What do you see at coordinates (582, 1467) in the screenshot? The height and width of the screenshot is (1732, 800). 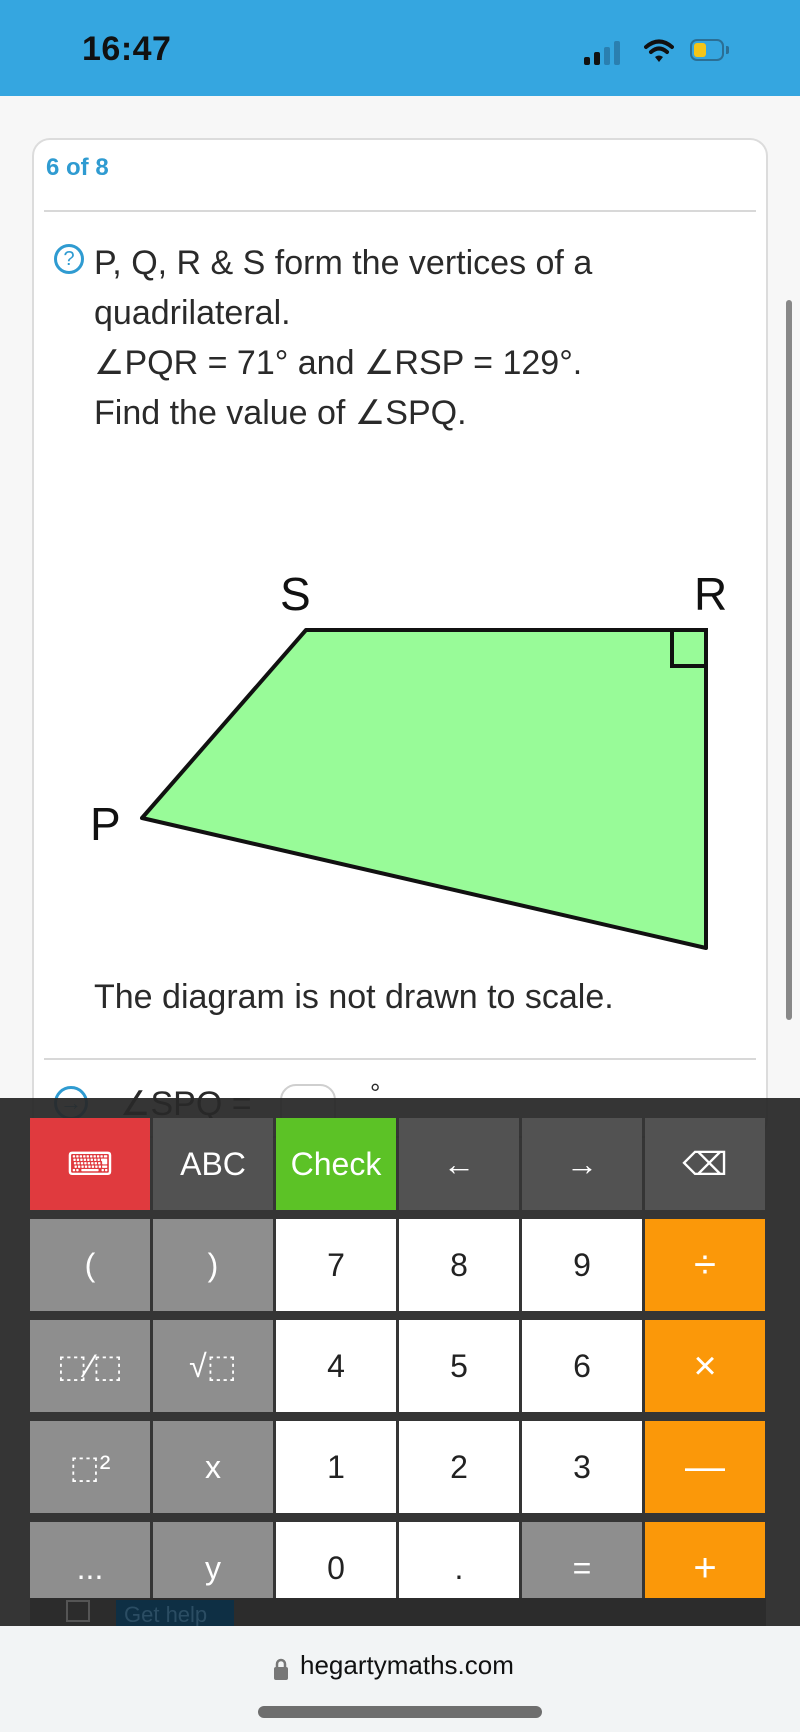 I see `key-digit-3: 3` at bounding box center [582, 1467].